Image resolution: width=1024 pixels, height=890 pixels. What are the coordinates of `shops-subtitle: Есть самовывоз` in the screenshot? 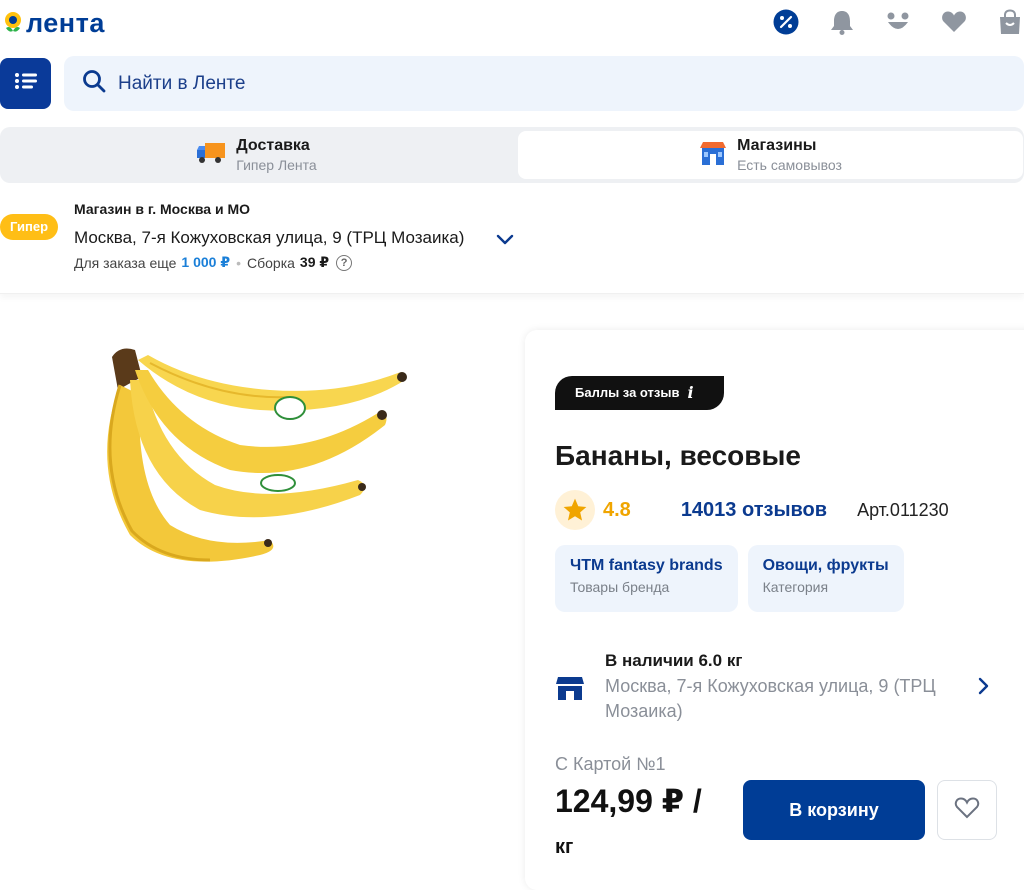 It's located at (789, 165).